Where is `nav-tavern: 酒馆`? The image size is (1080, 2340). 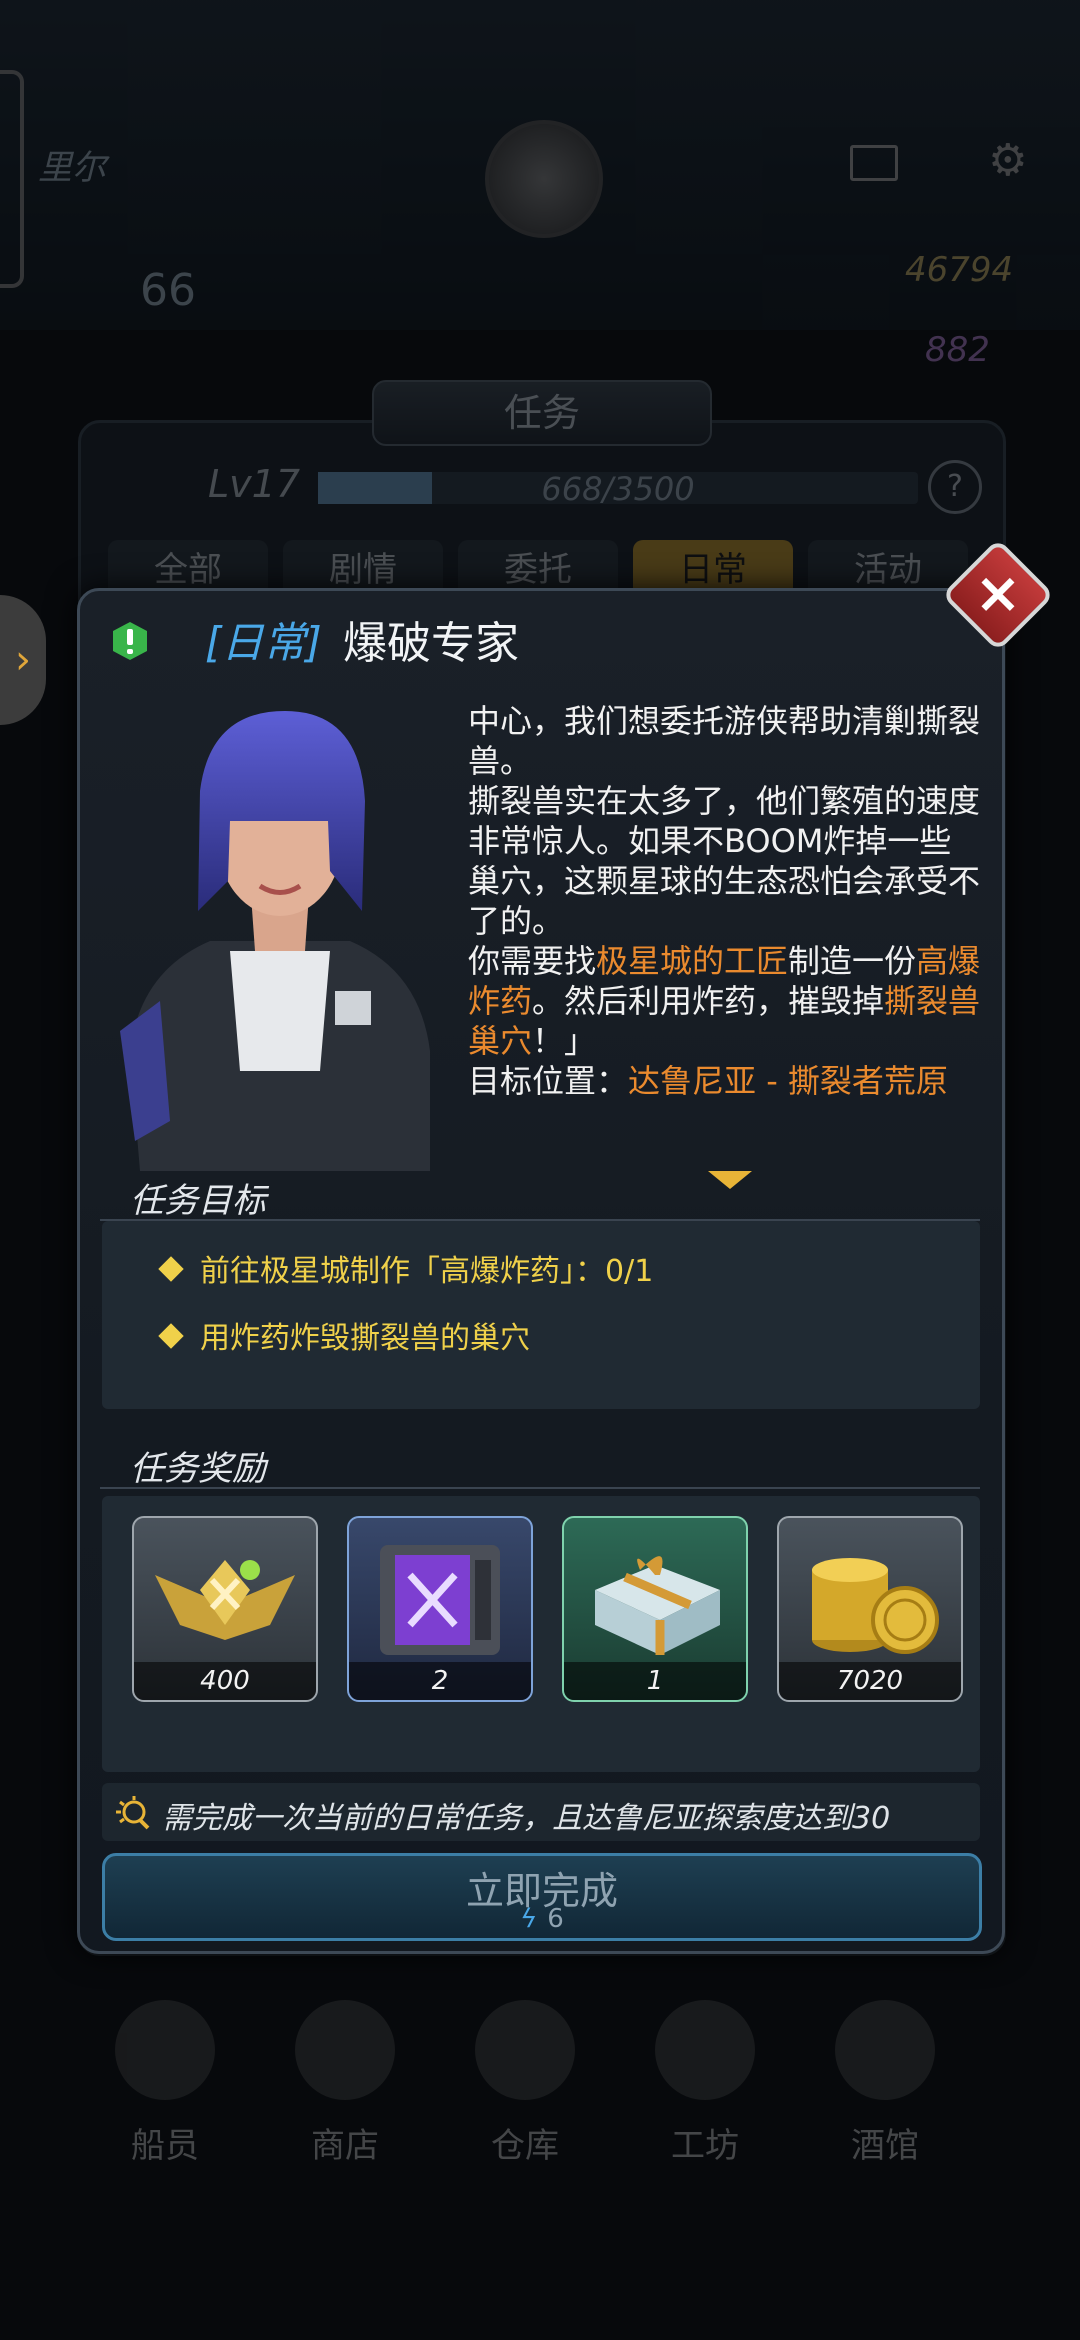
nav-tavern: 酒馆 is located at coordinates (885, 2083).